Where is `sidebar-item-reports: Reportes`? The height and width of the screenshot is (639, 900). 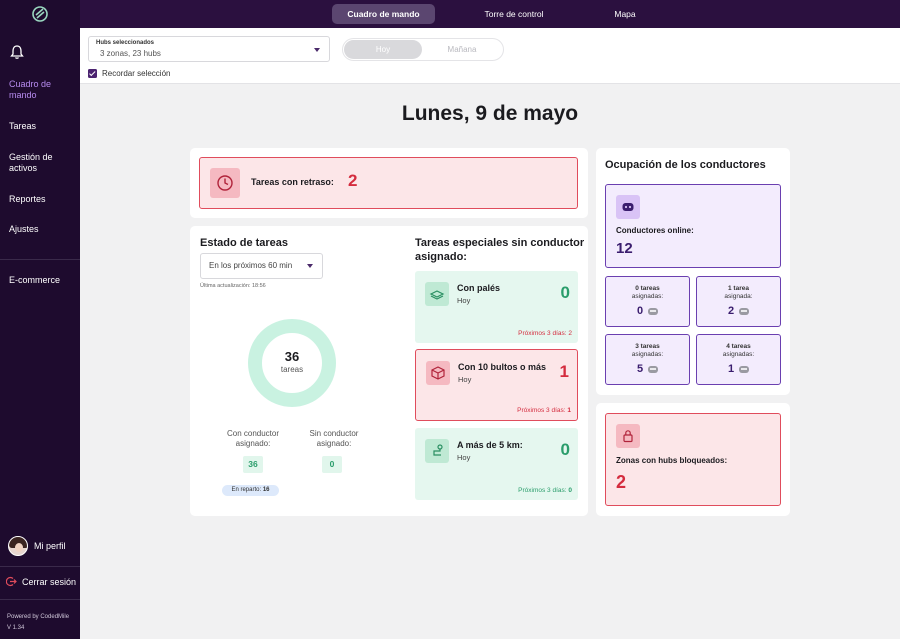 sidebar-item-reports: Reportes is located at coordinates (42, 199).